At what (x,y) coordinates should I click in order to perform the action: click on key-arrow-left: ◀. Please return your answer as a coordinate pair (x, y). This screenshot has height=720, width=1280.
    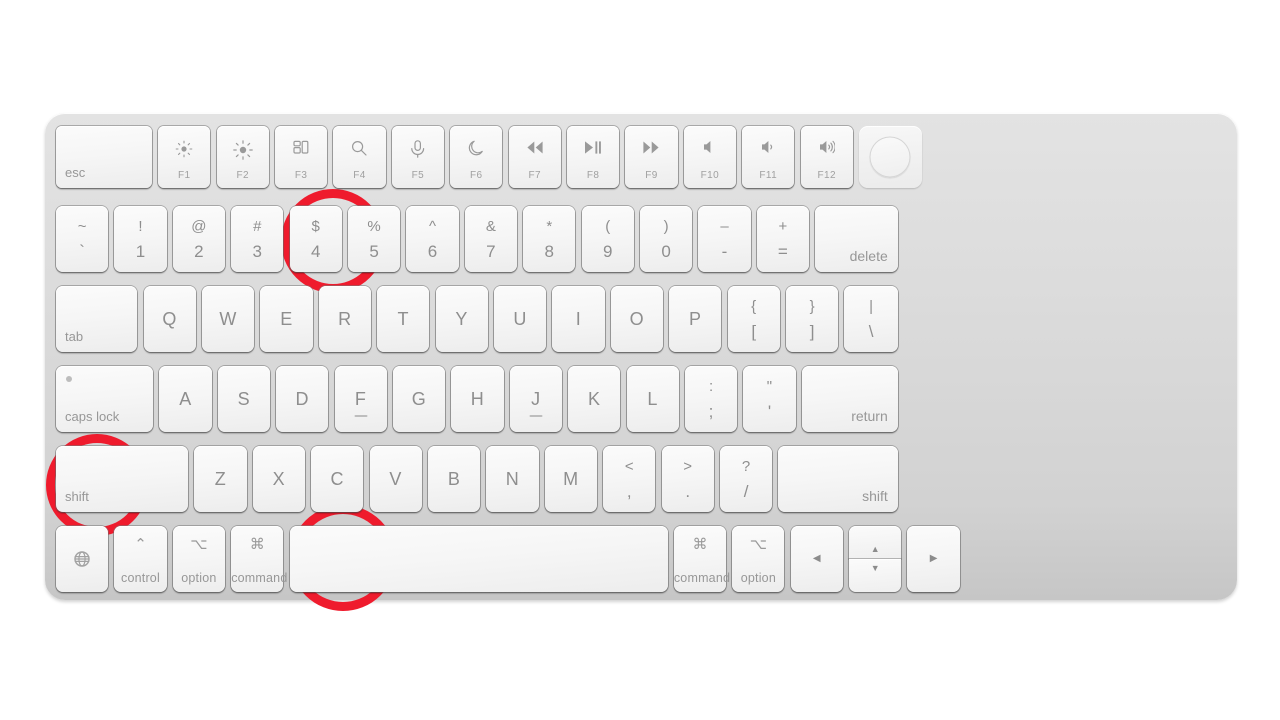
    Looking at the image, I should click on (816, 559).